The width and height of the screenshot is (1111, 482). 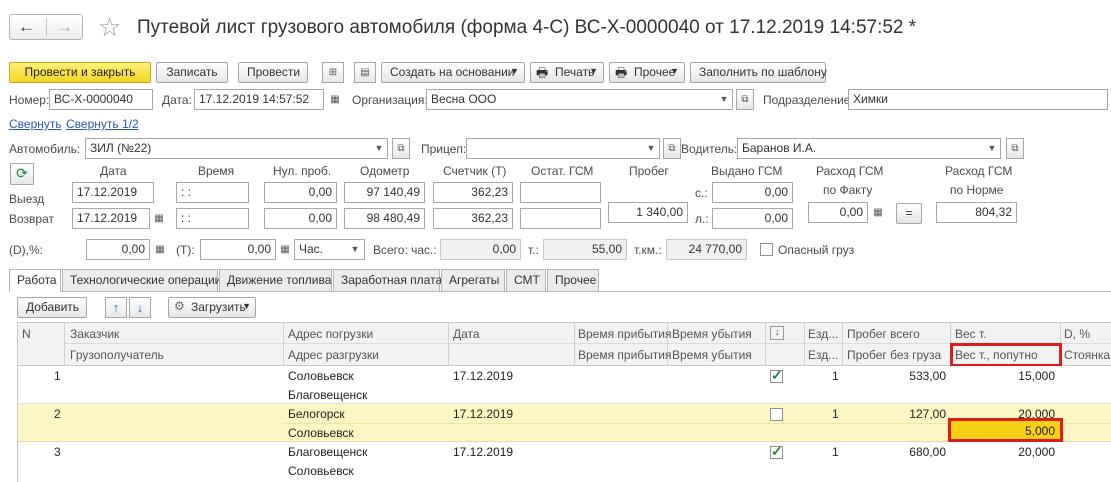 I want to click on load-label: Загрузить, so click(x=218, y=307).